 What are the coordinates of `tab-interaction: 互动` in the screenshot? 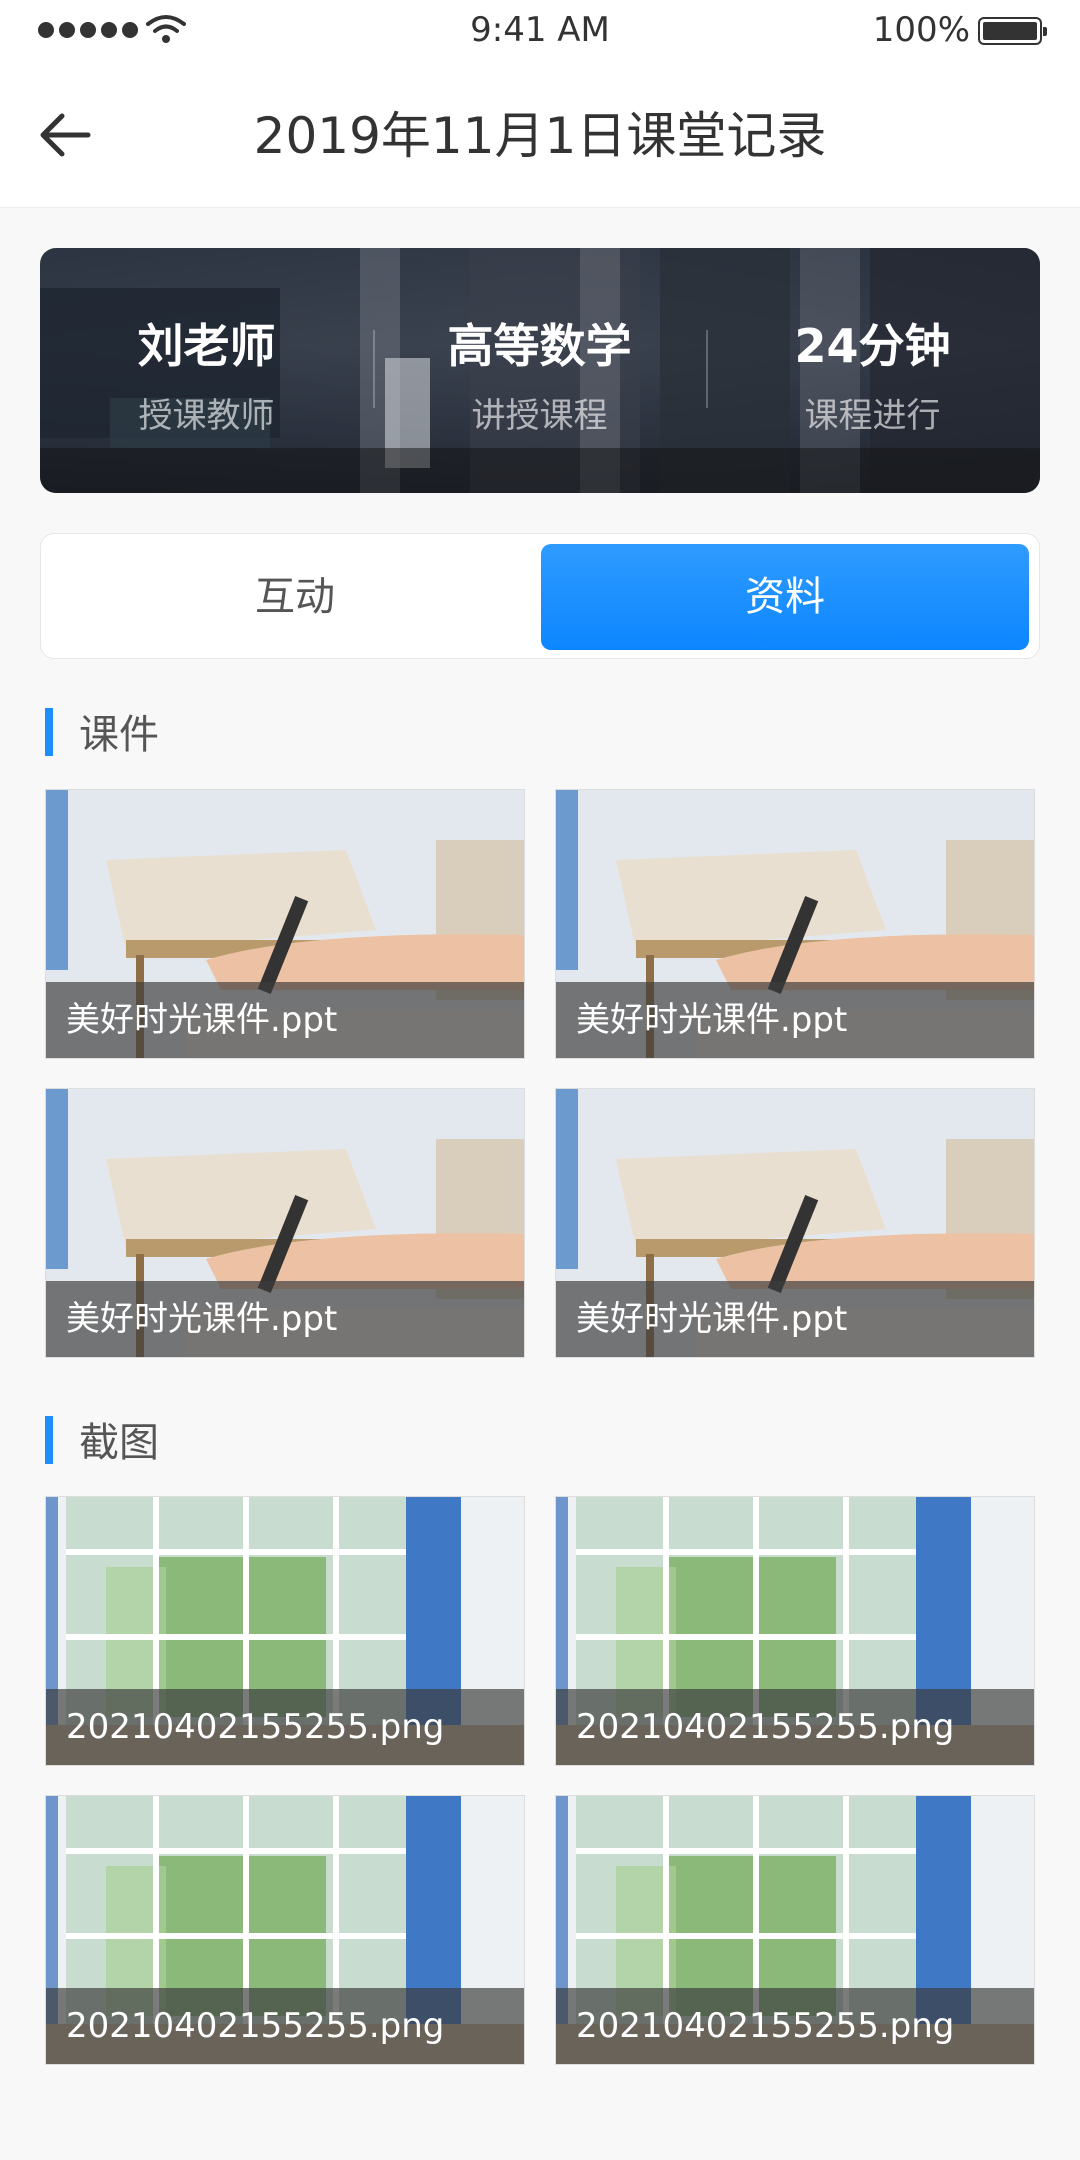 It's located at (295, 597).